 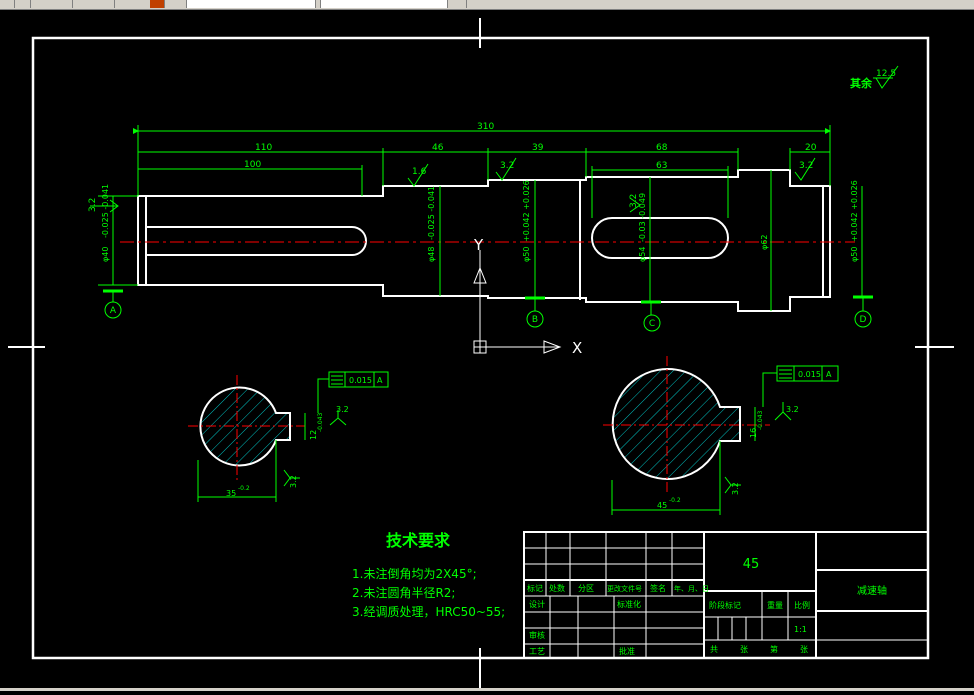 I want to click on tech-requirements-title: 技术要求, so click(x=418, y=540).